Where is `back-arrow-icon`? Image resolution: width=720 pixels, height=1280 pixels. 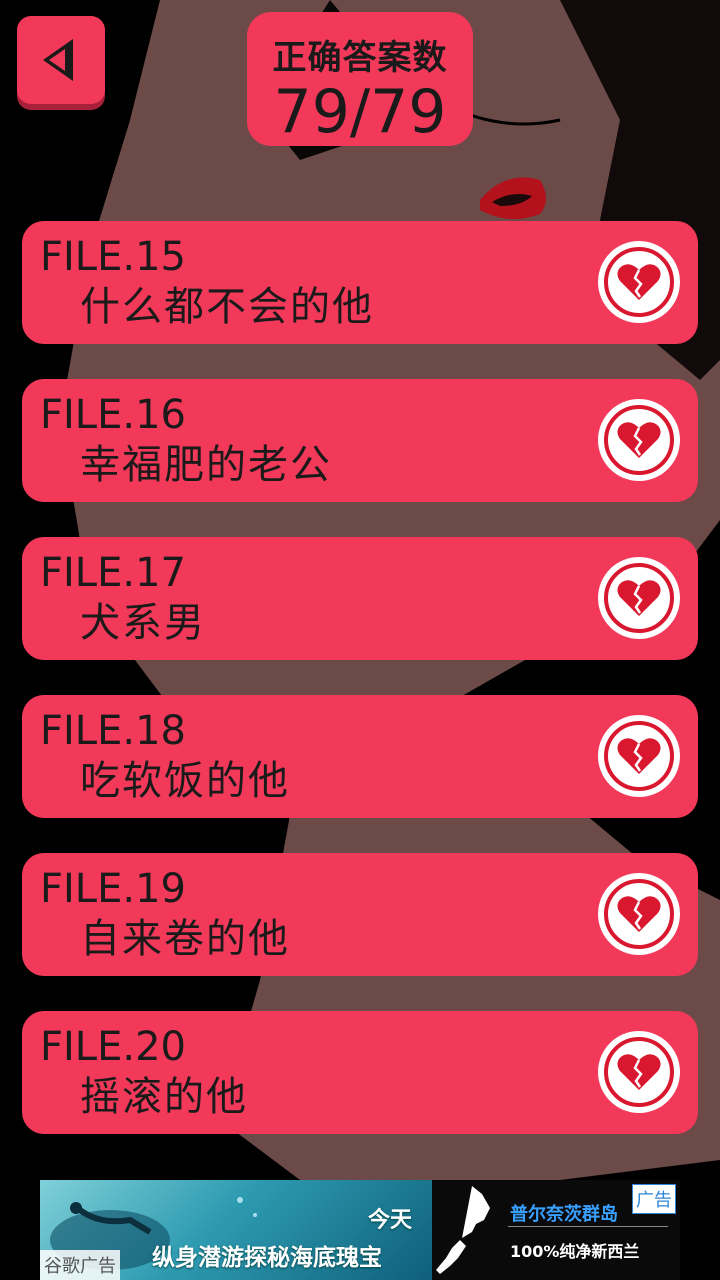 back-arrow-icon is located at coordinates (58, 60).